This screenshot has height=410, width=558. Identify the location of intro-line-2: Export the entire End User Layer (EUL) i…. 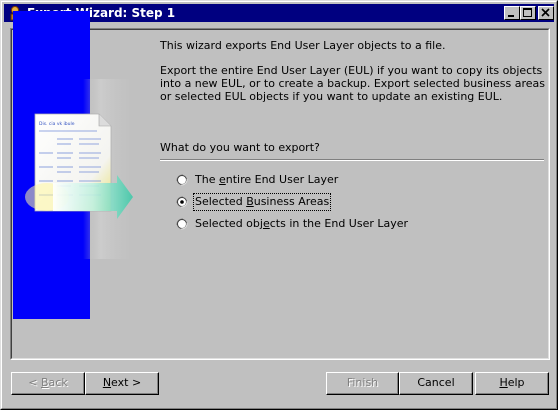
(352, 83).